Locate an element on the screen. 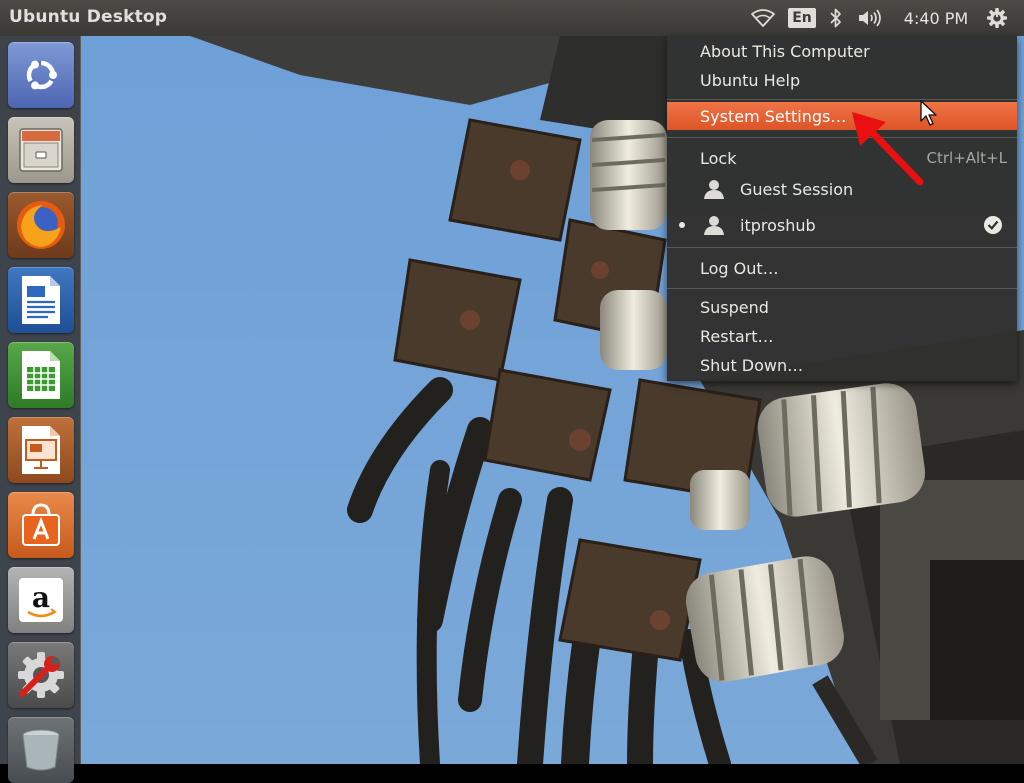  launcher-system-settings is located at coordinates (41, 675).